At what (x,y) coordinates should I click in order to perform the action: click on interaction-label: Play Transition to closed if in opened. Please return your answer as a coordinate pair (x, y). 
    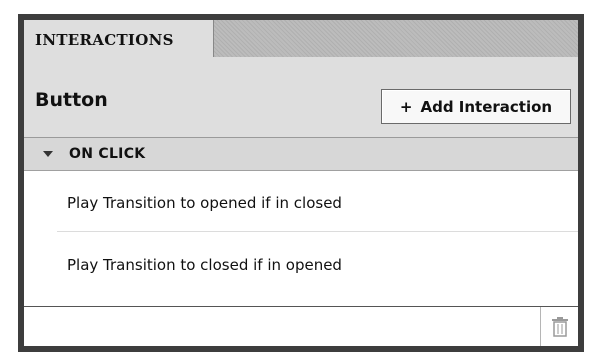
    Looking at the image, I should click on (204, 264).